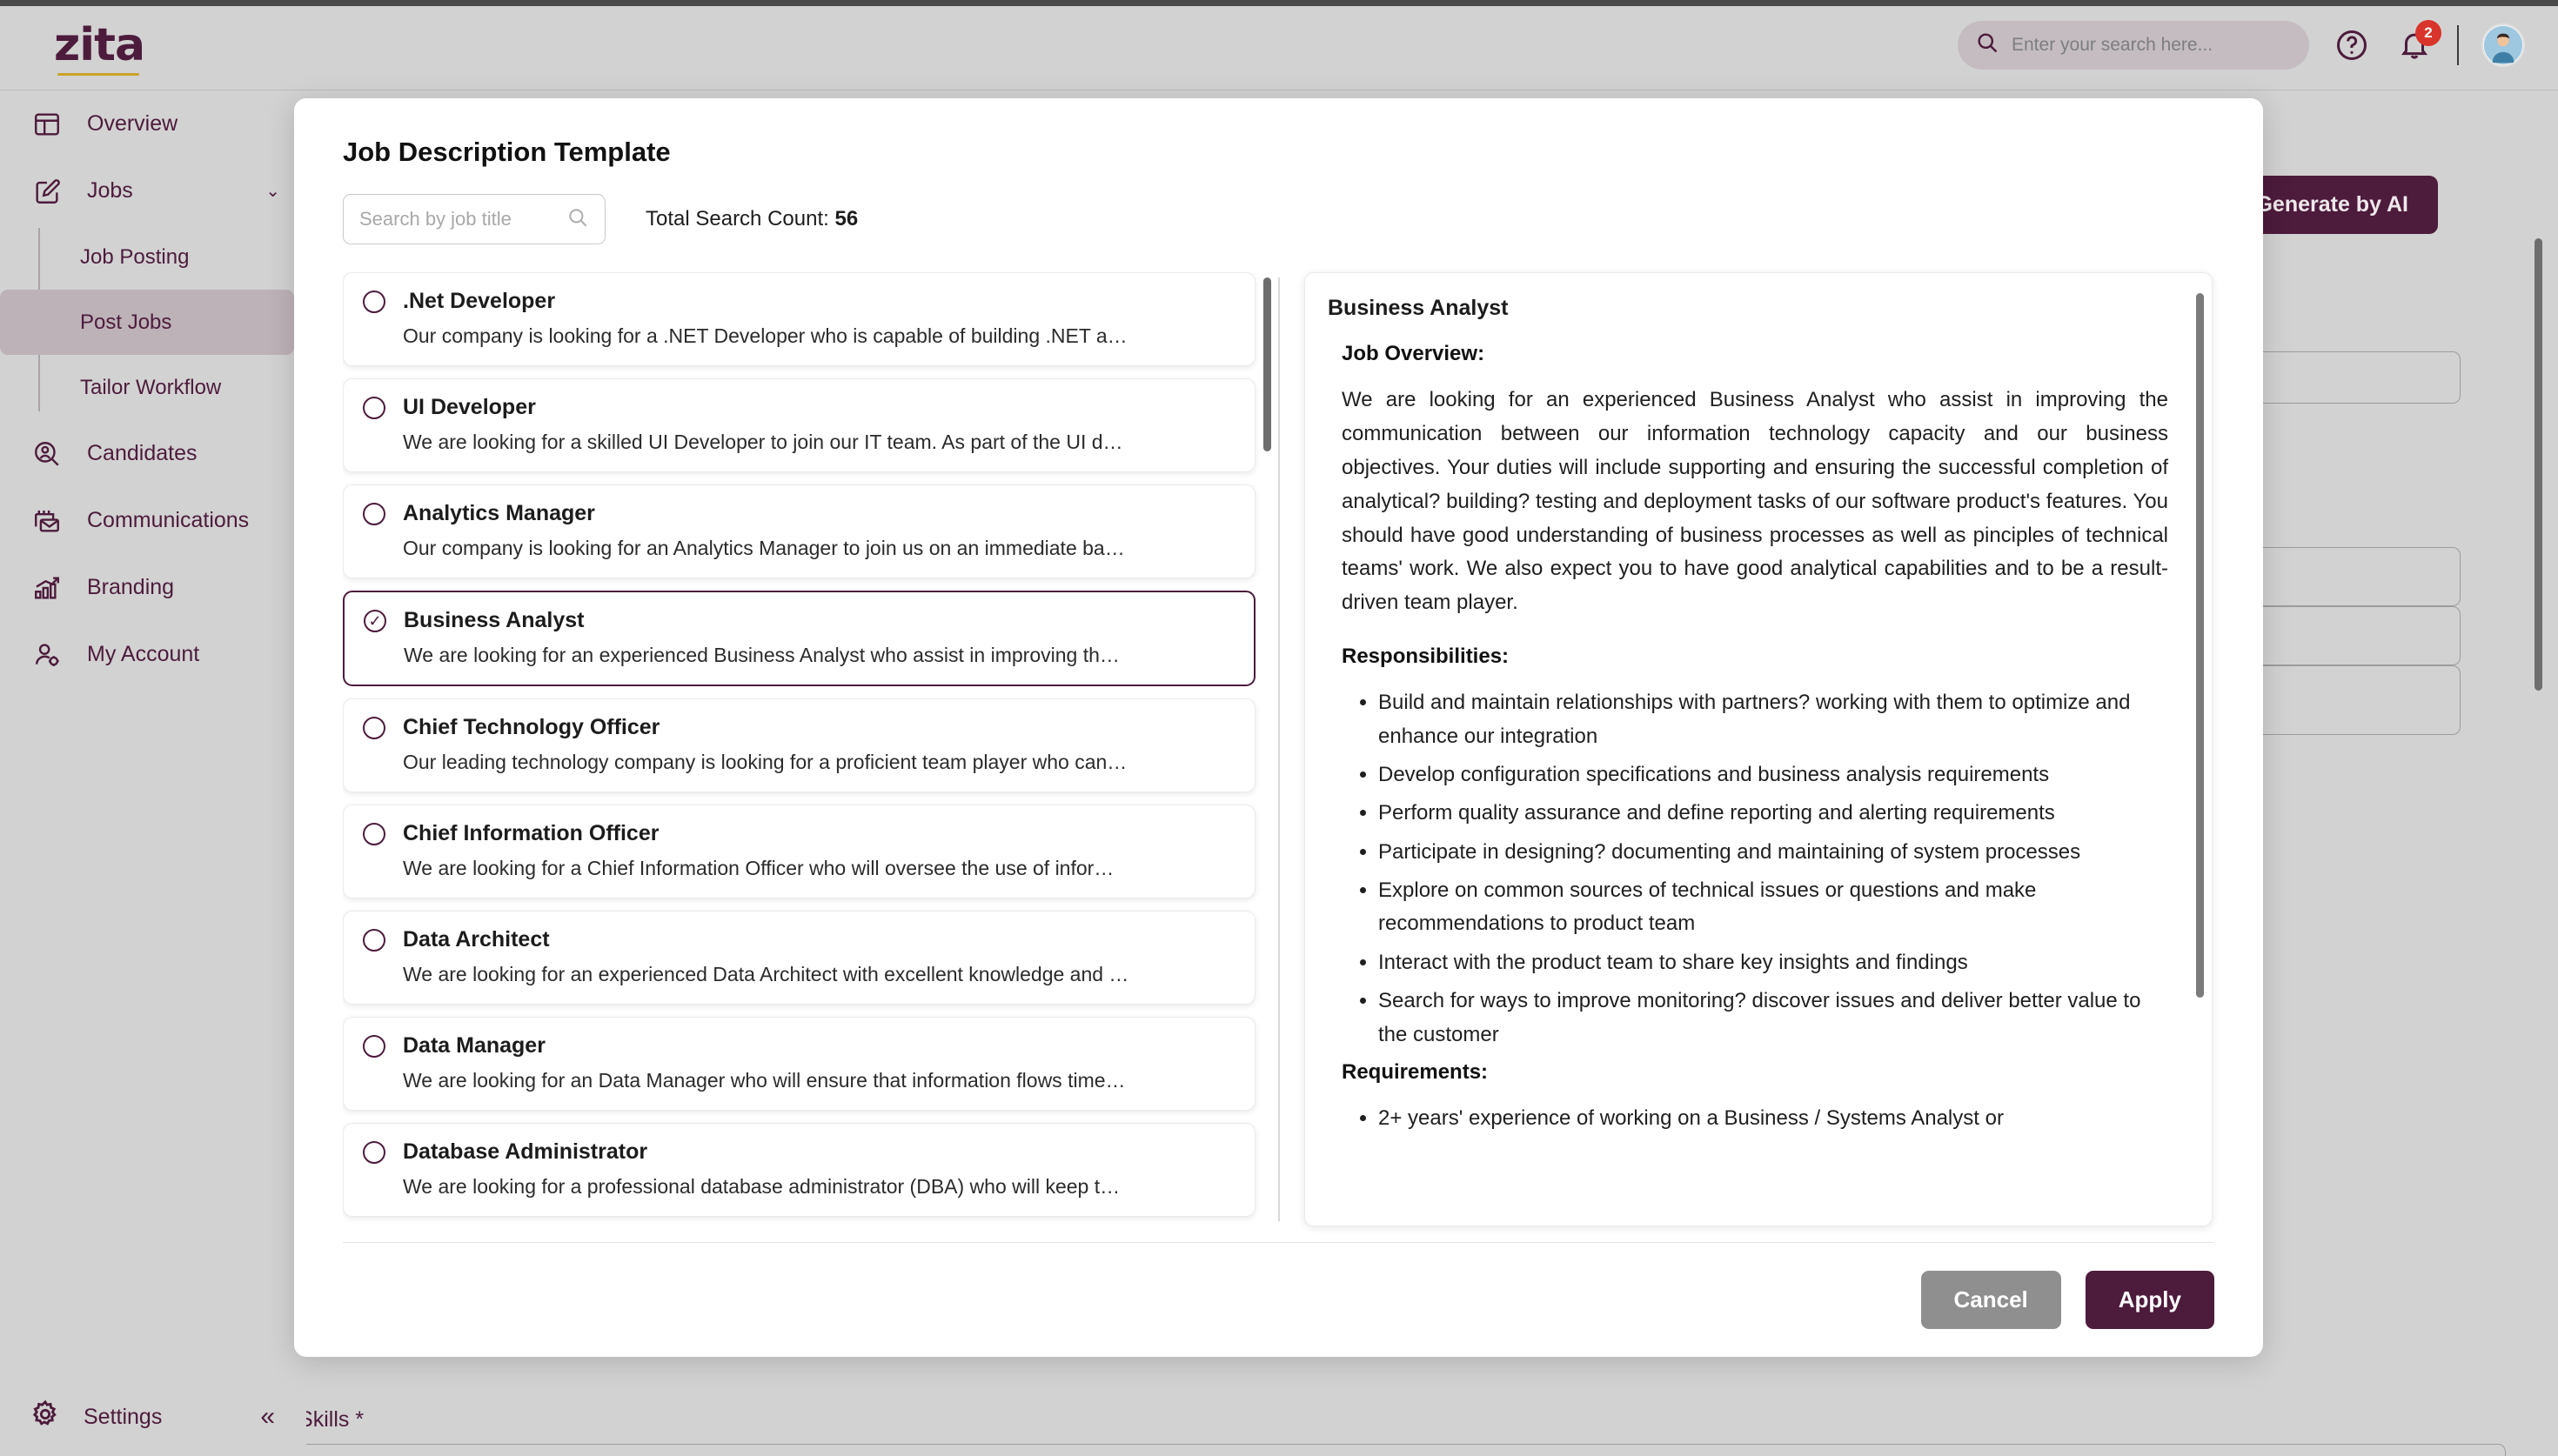  I want to click on job-item-title: Data Architect, so click(476, 939).